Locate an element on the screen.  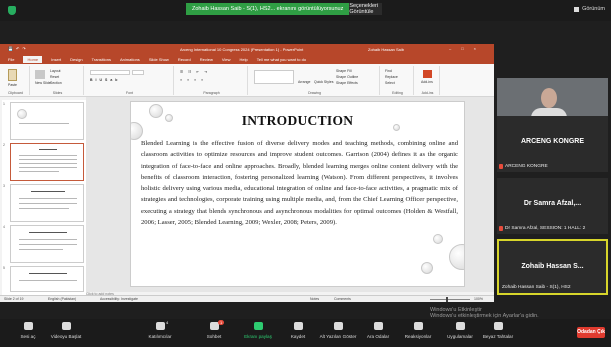
new-slide-icon is located at coordinates (40, 74).